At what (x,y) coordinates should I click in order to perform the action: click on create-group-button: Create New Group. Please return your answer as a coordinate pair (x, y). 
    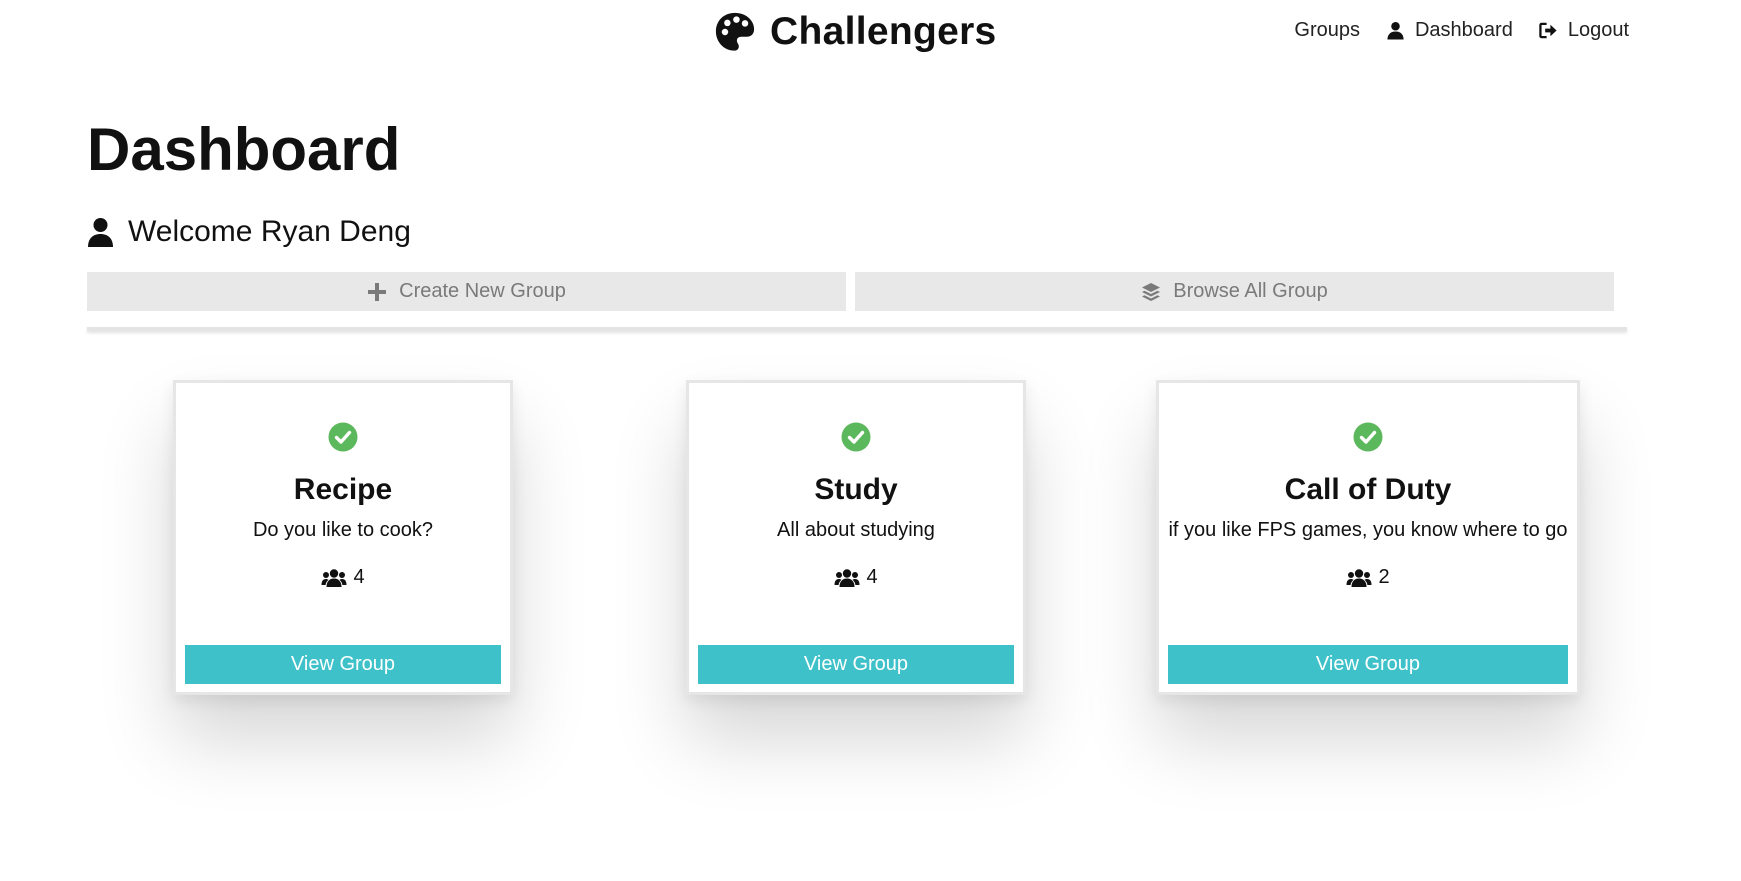
    Looking at the image, I should click on (466, 291).